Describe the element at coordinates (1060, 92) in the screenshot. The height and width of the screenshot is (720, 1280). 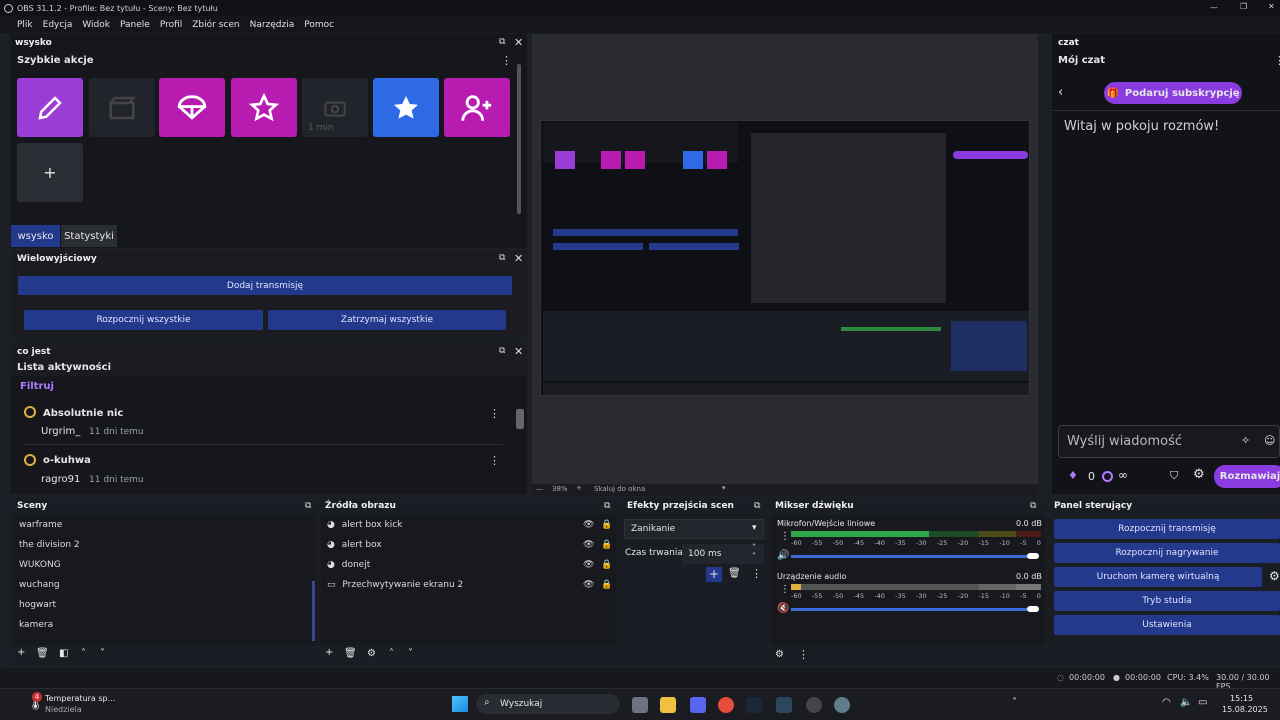
I see `back-icon: ‹` at that location.